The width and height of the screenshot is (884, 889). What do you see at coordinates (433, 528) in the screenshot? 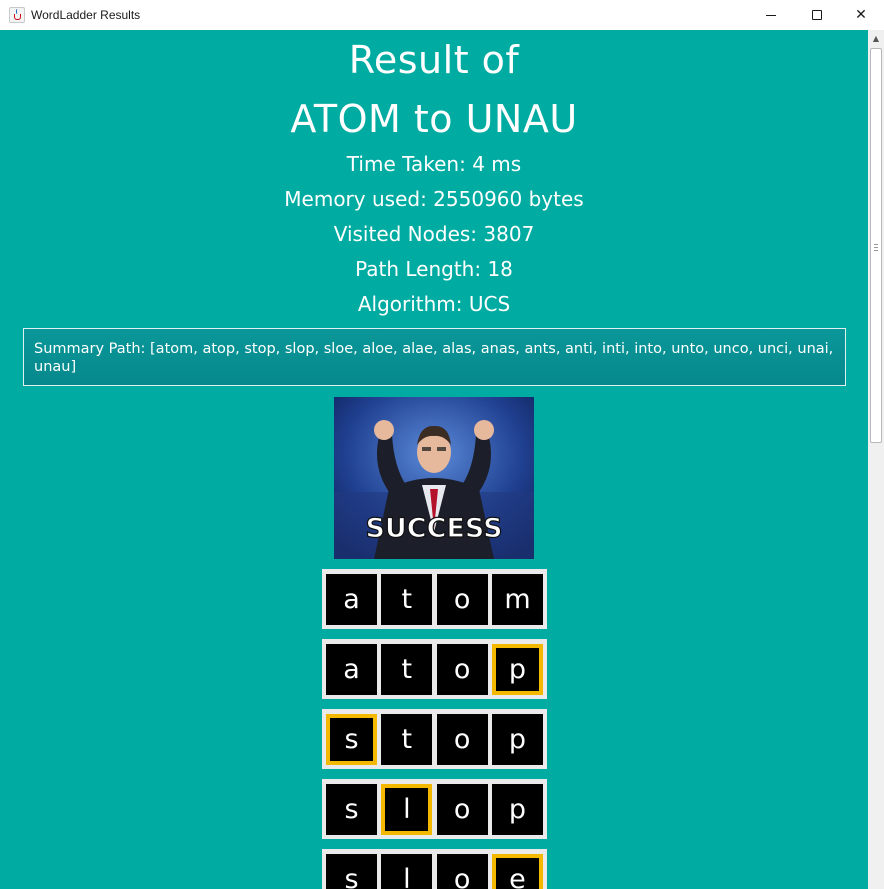
I see `success-caption: SUCCESS` at bounding box center [433, 528].